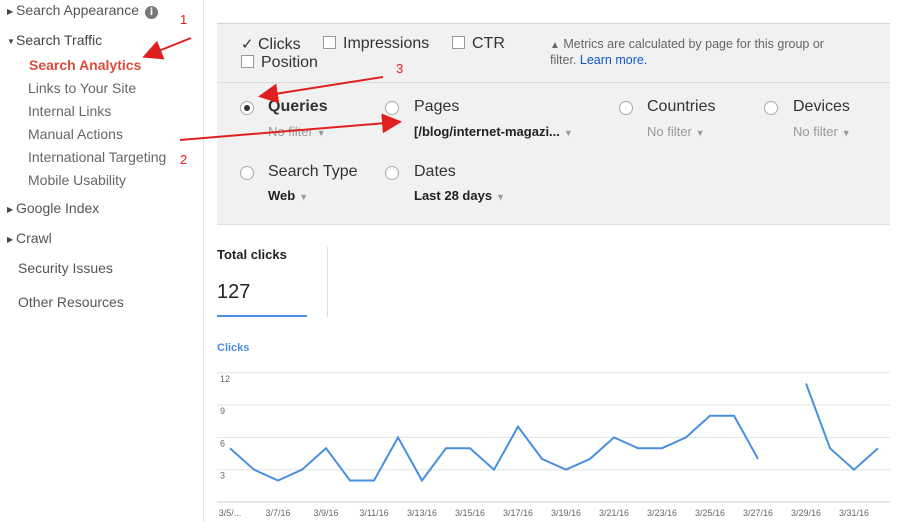  What do you see at coordinates (422, 513) in the screenshot?
I see `x-tick-label: 3/13/16` at bounding box center [422, 513].